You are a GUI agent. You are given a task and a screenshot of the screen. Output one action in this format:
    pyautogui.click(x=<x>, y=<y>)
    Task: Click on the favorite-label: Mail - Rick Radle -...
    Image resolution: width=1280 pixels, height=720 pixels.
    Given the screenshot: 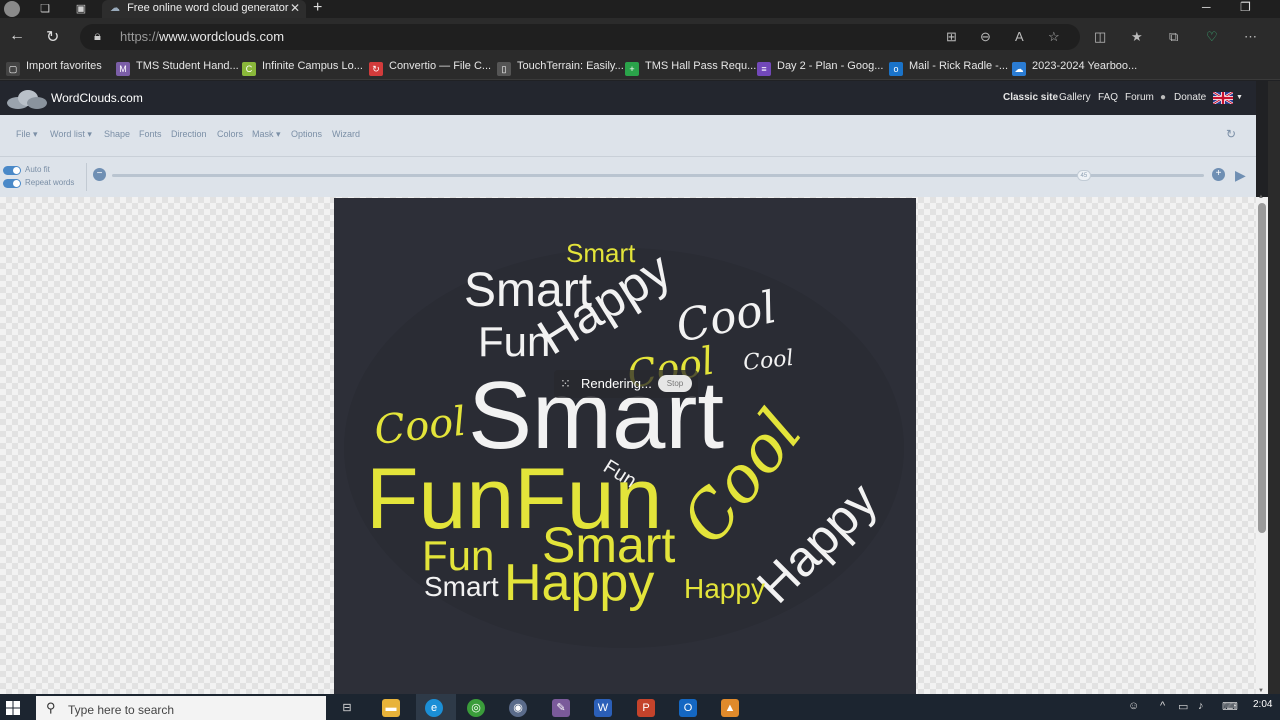 What is the action you would take?
    pyautogui.click(x=959, y=66)
    